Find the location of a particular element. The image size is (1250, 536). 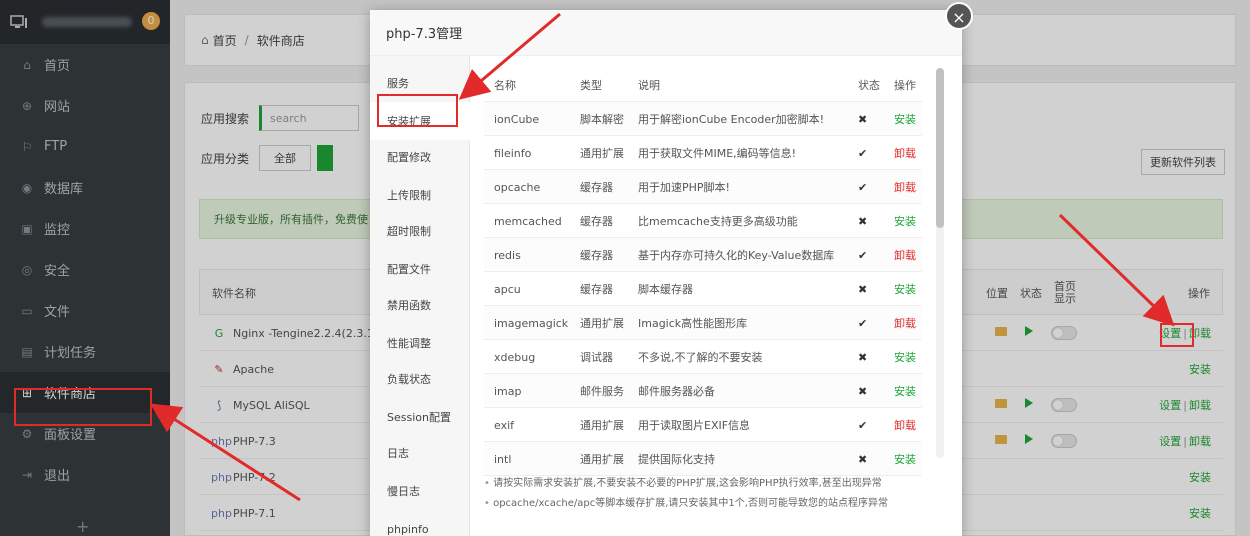

extension-row: ionCube 脚本解密 用于解密ionCube Encoder加密脚本! ✖ 安装 is located at coordinates (703, 119).